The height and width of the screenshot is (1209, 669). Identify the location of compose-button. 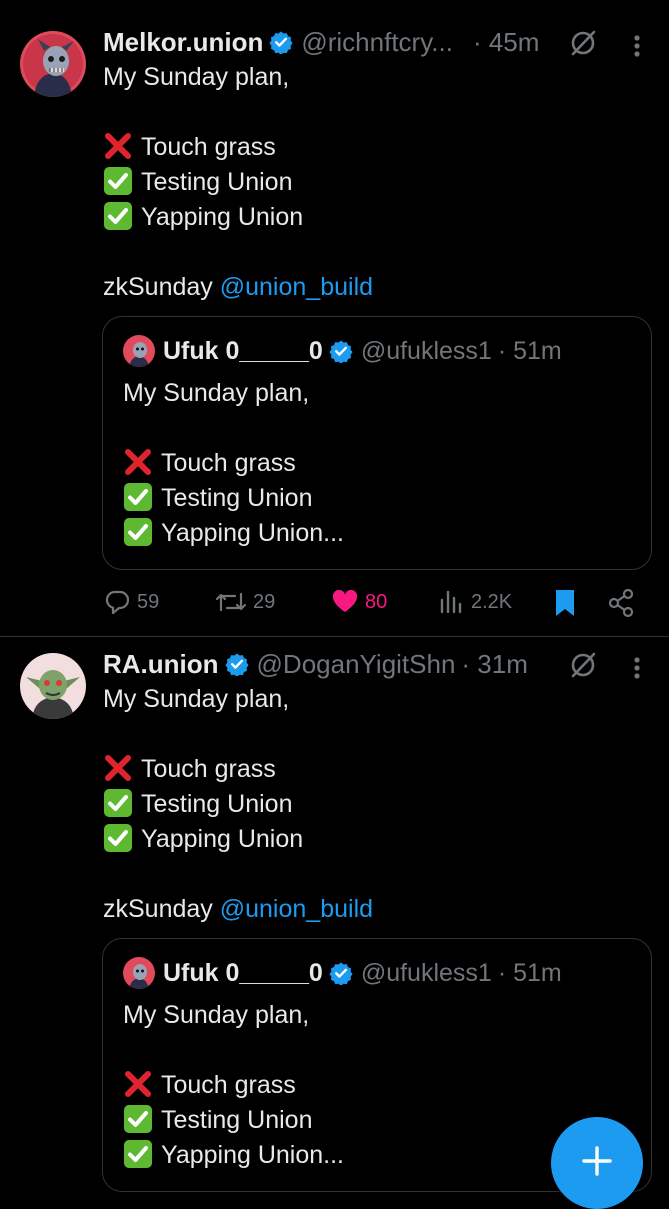
(597, 1163).